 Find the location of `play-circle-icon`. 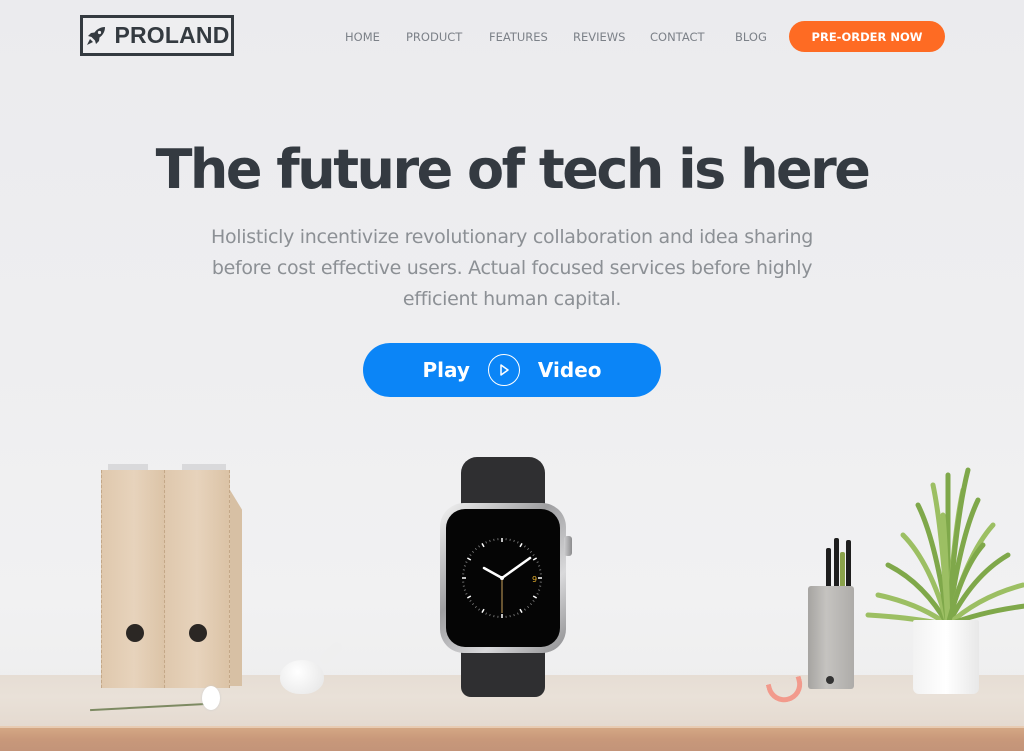

play-circle-icon is located at coordinates (503, 370).